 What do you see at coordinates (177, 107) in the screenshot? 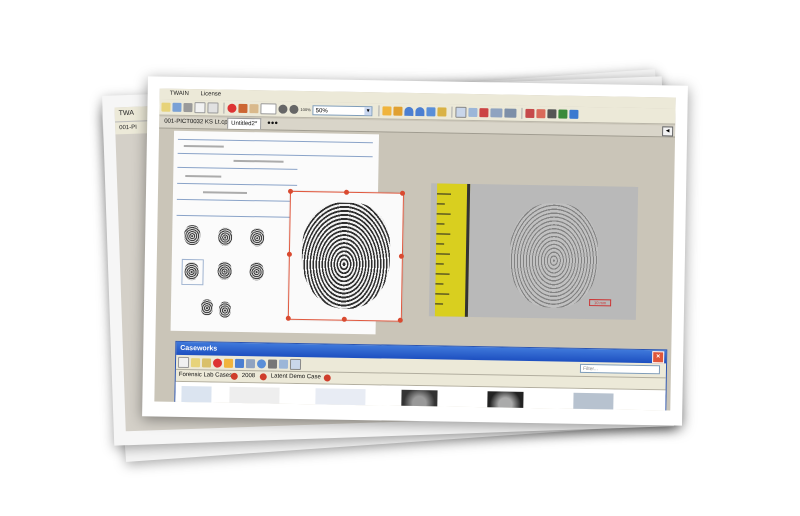
I see `scan-icon` at bounding box center [177, 107].